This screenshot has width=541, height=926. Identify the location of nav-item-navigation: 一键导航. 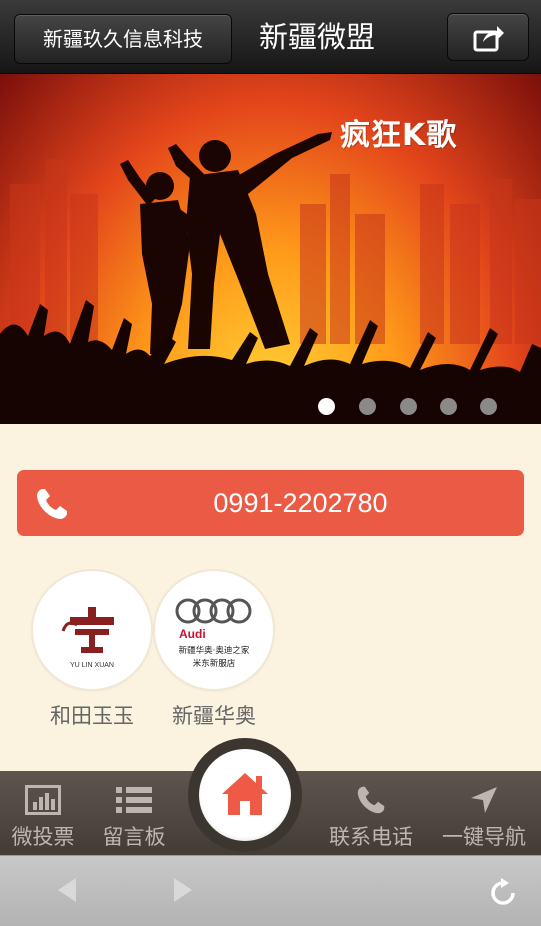
(484, 813).